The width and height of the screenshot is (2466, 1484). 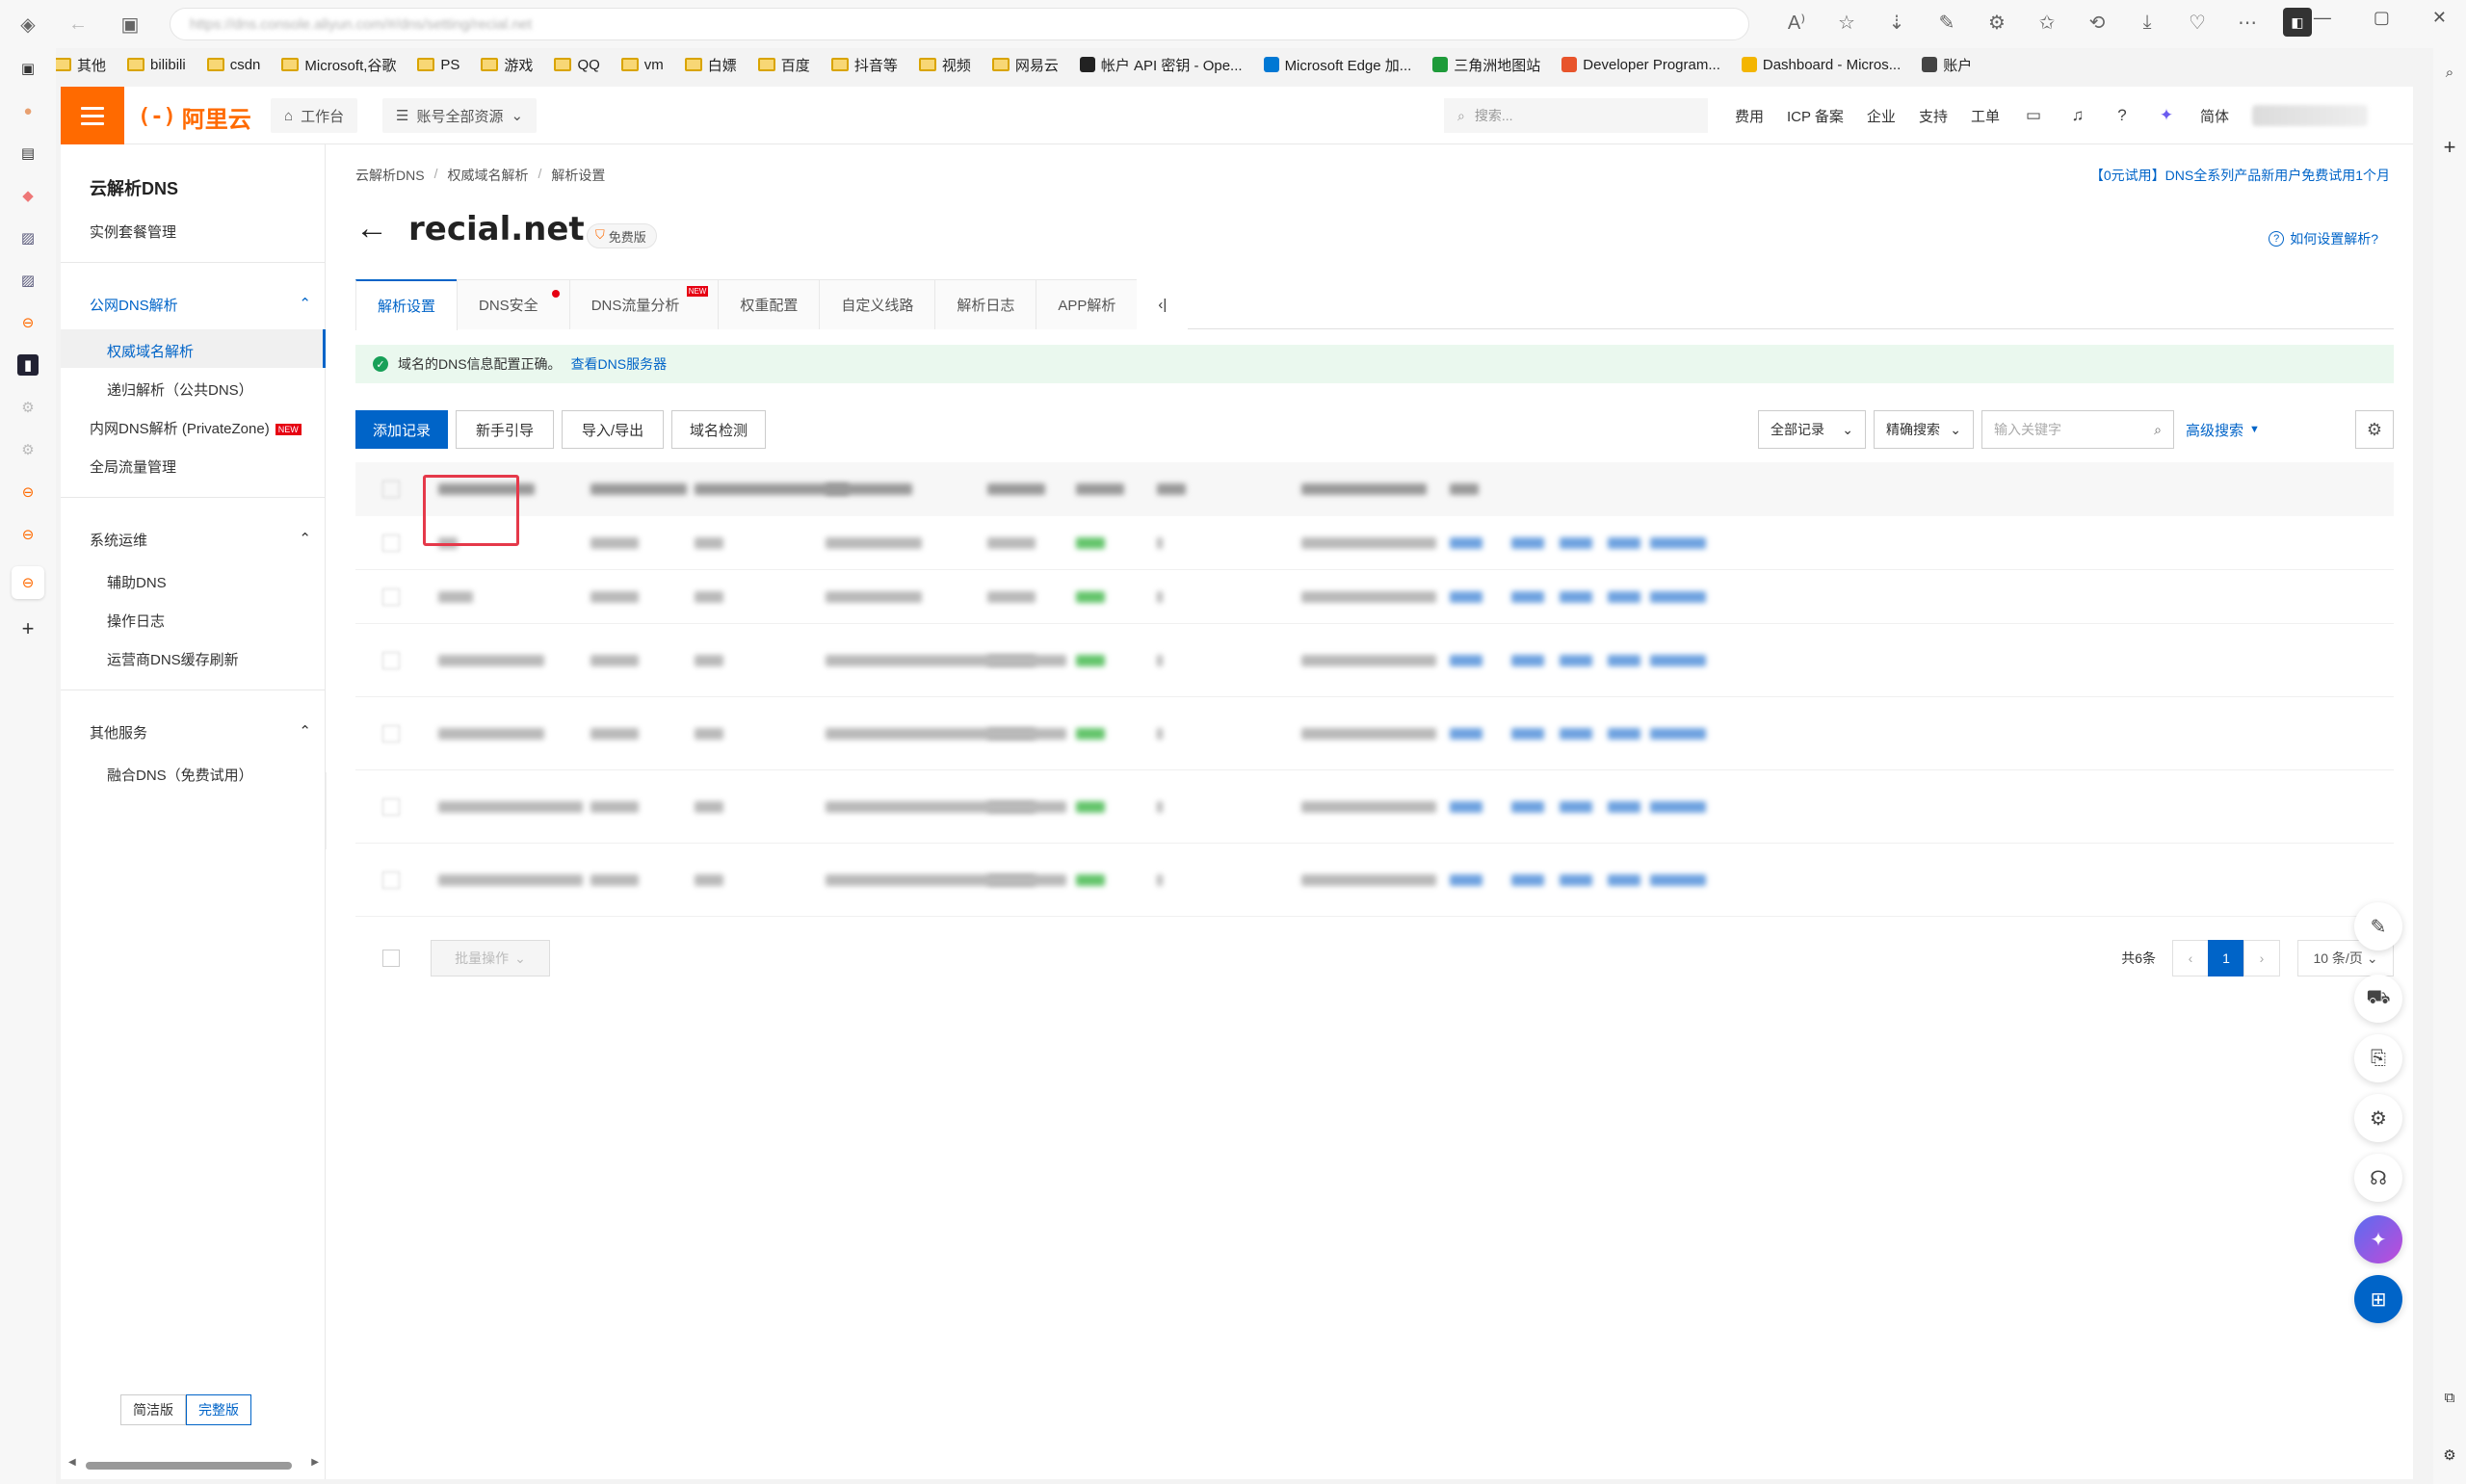 What do you see at coordinates (28, 408) in the screenshot?
I see `tab-gear-icon: ⚙` at bounding box center [28, 408].